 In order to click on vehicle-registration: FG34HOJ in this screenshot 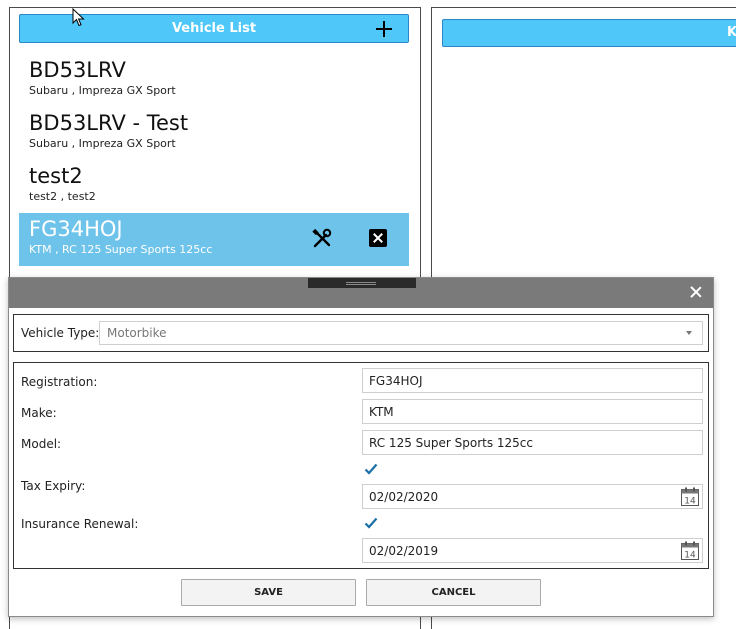, I will do `click(76, 229)`.